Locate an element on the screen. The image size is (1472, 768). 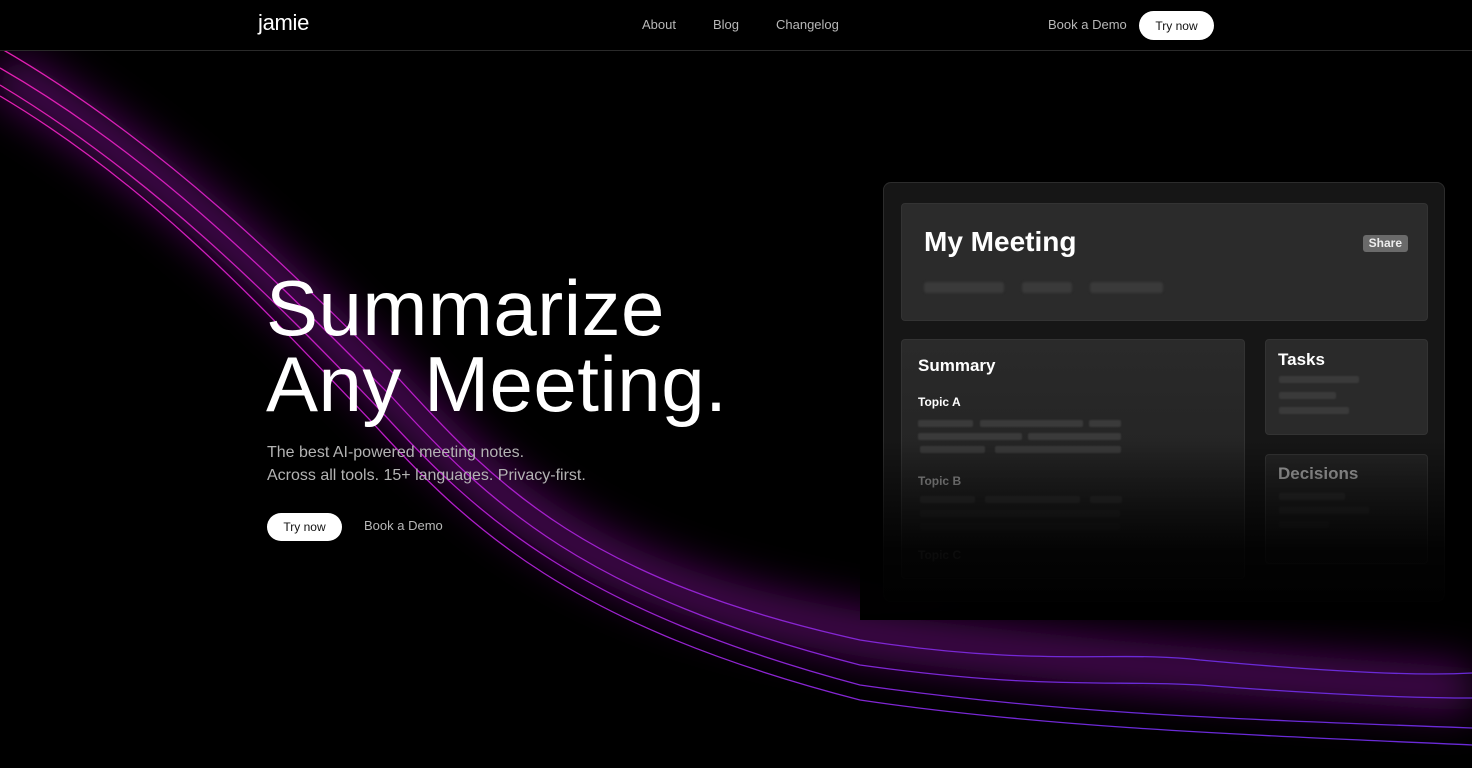
nav-link-about: About is located at coordinates (659, 24).